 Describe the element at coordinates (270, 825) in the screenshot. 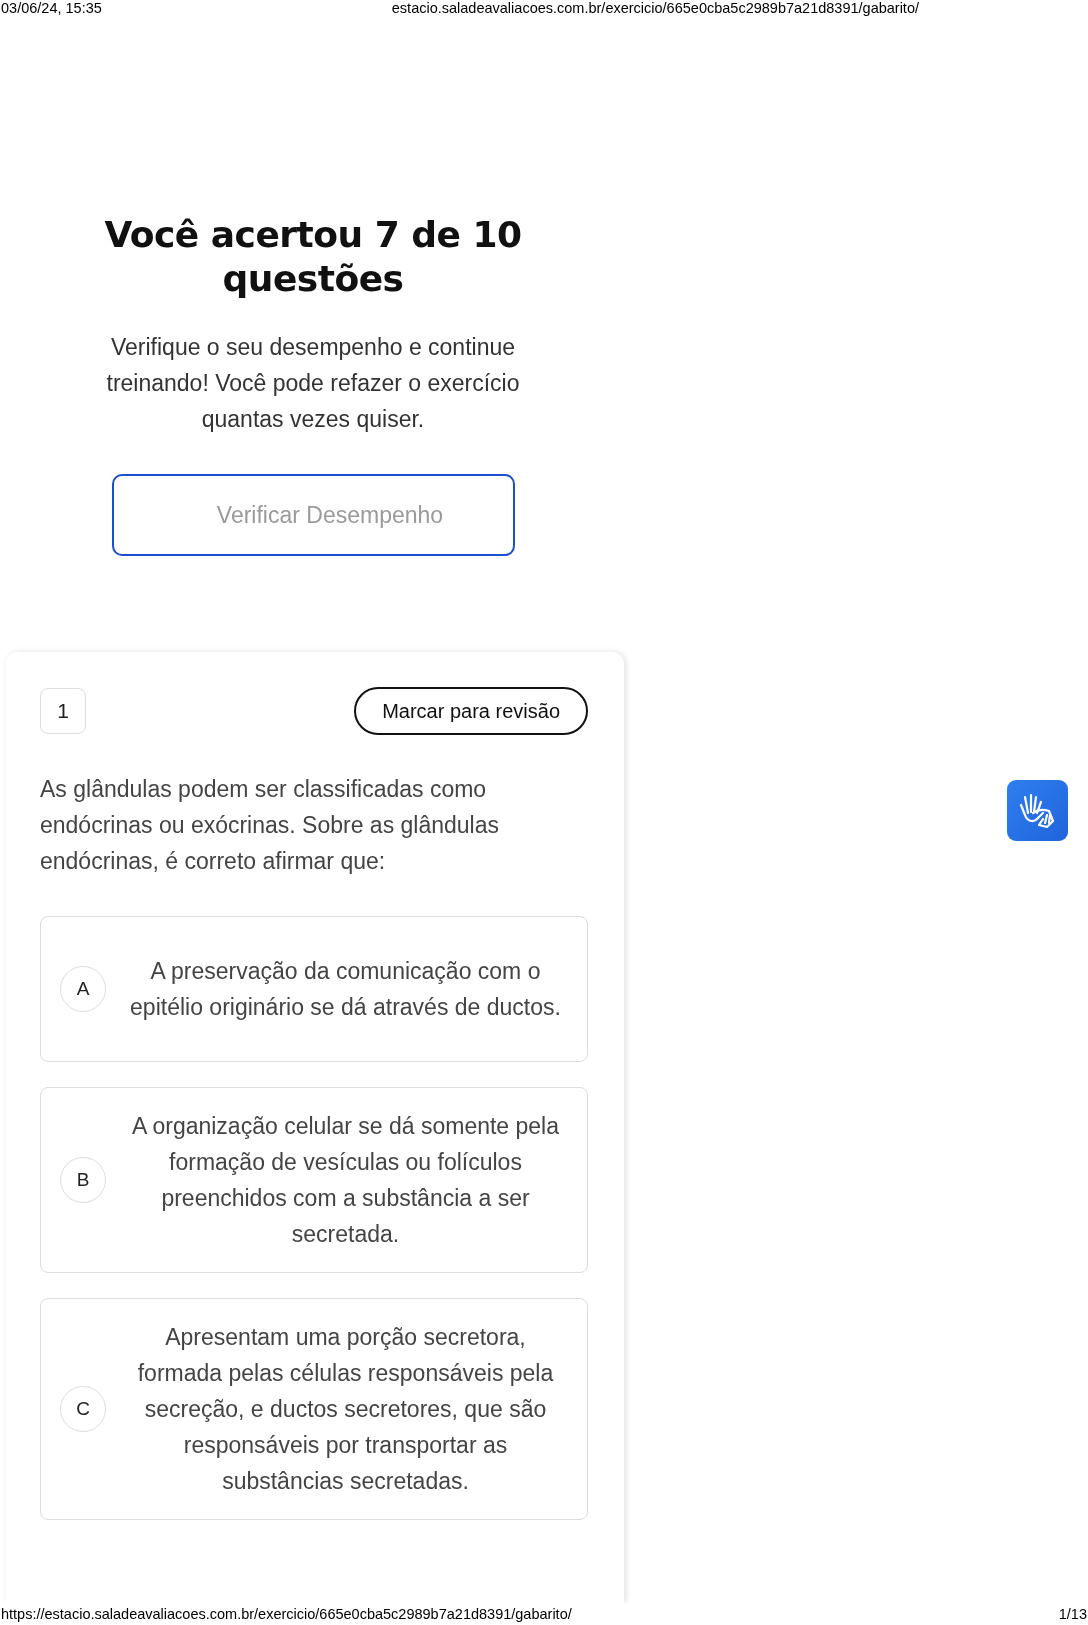

I see `question-text: As glândulas podem ser classificadas como endócrinas ou exócrinas. Sobre as glândulas endócrinas, é correto afirmar que:` at that location.